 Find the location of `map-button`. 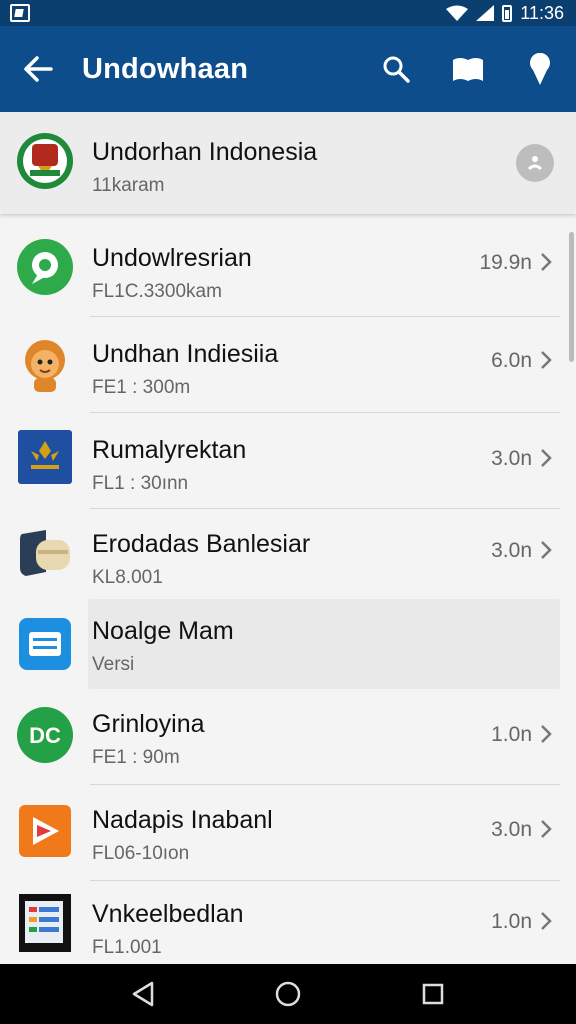

map-button is located at coordinates (468, 69).